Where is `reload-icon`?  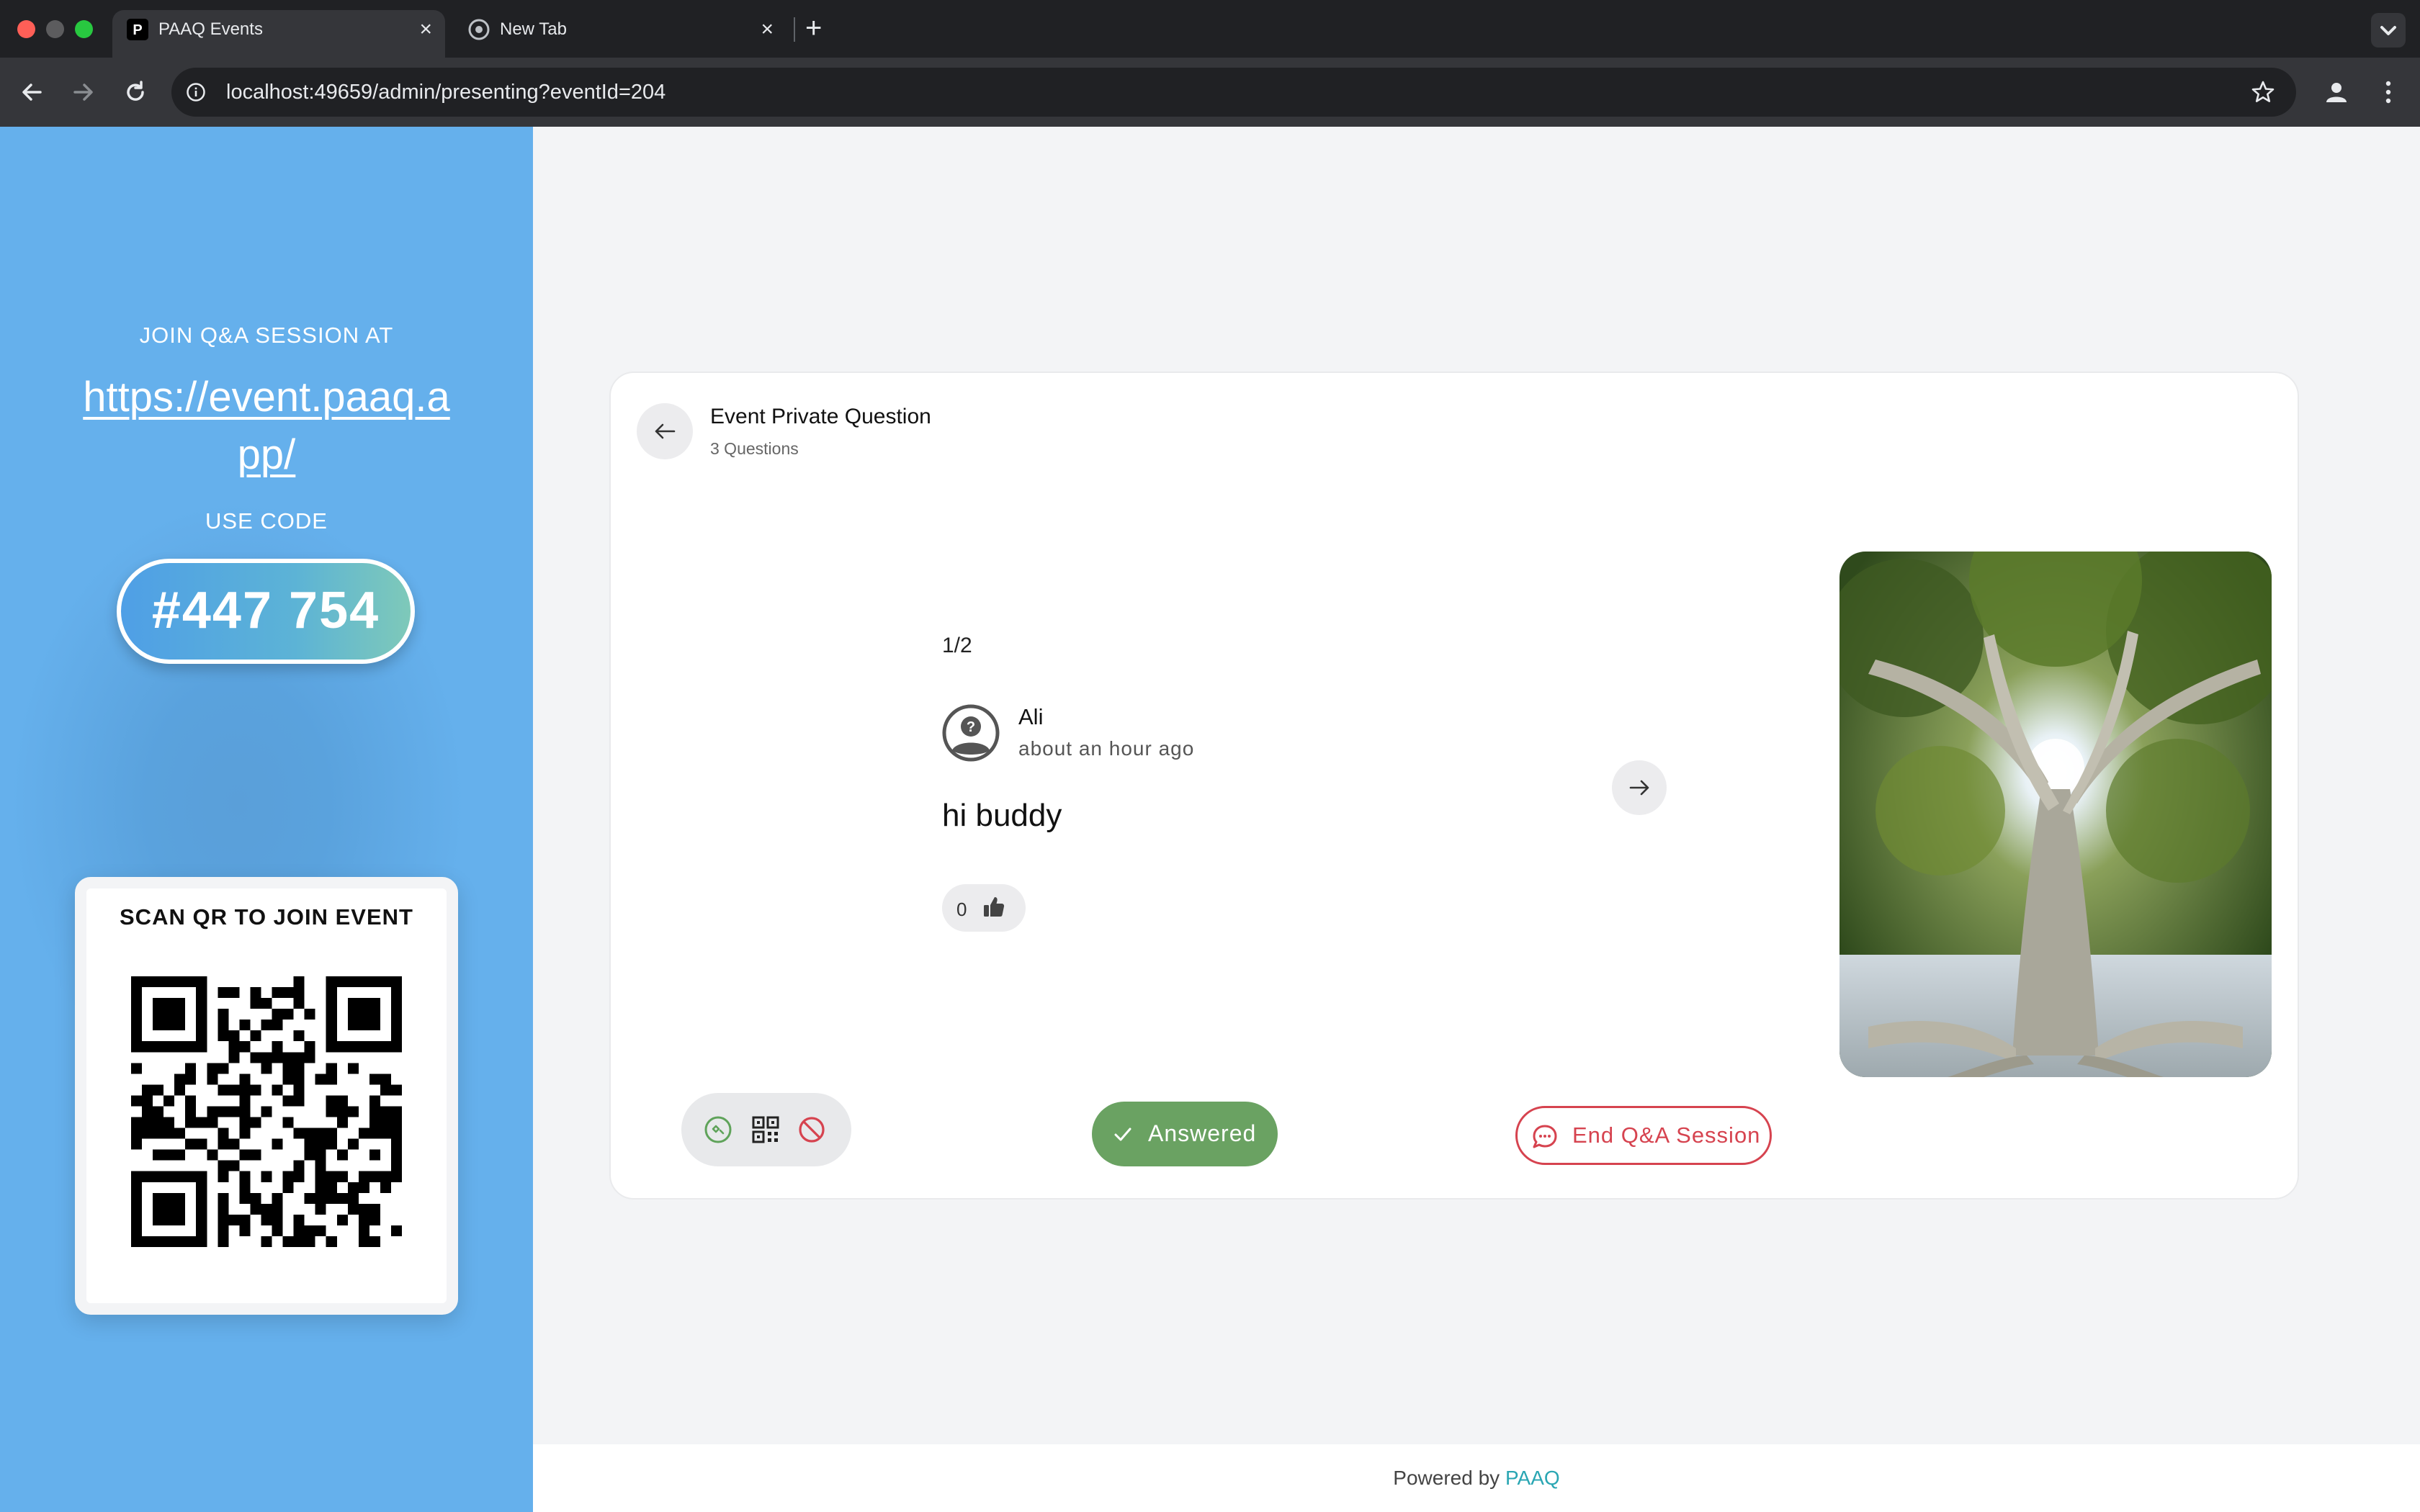
reload-icon is located at coordinates (135, 92).